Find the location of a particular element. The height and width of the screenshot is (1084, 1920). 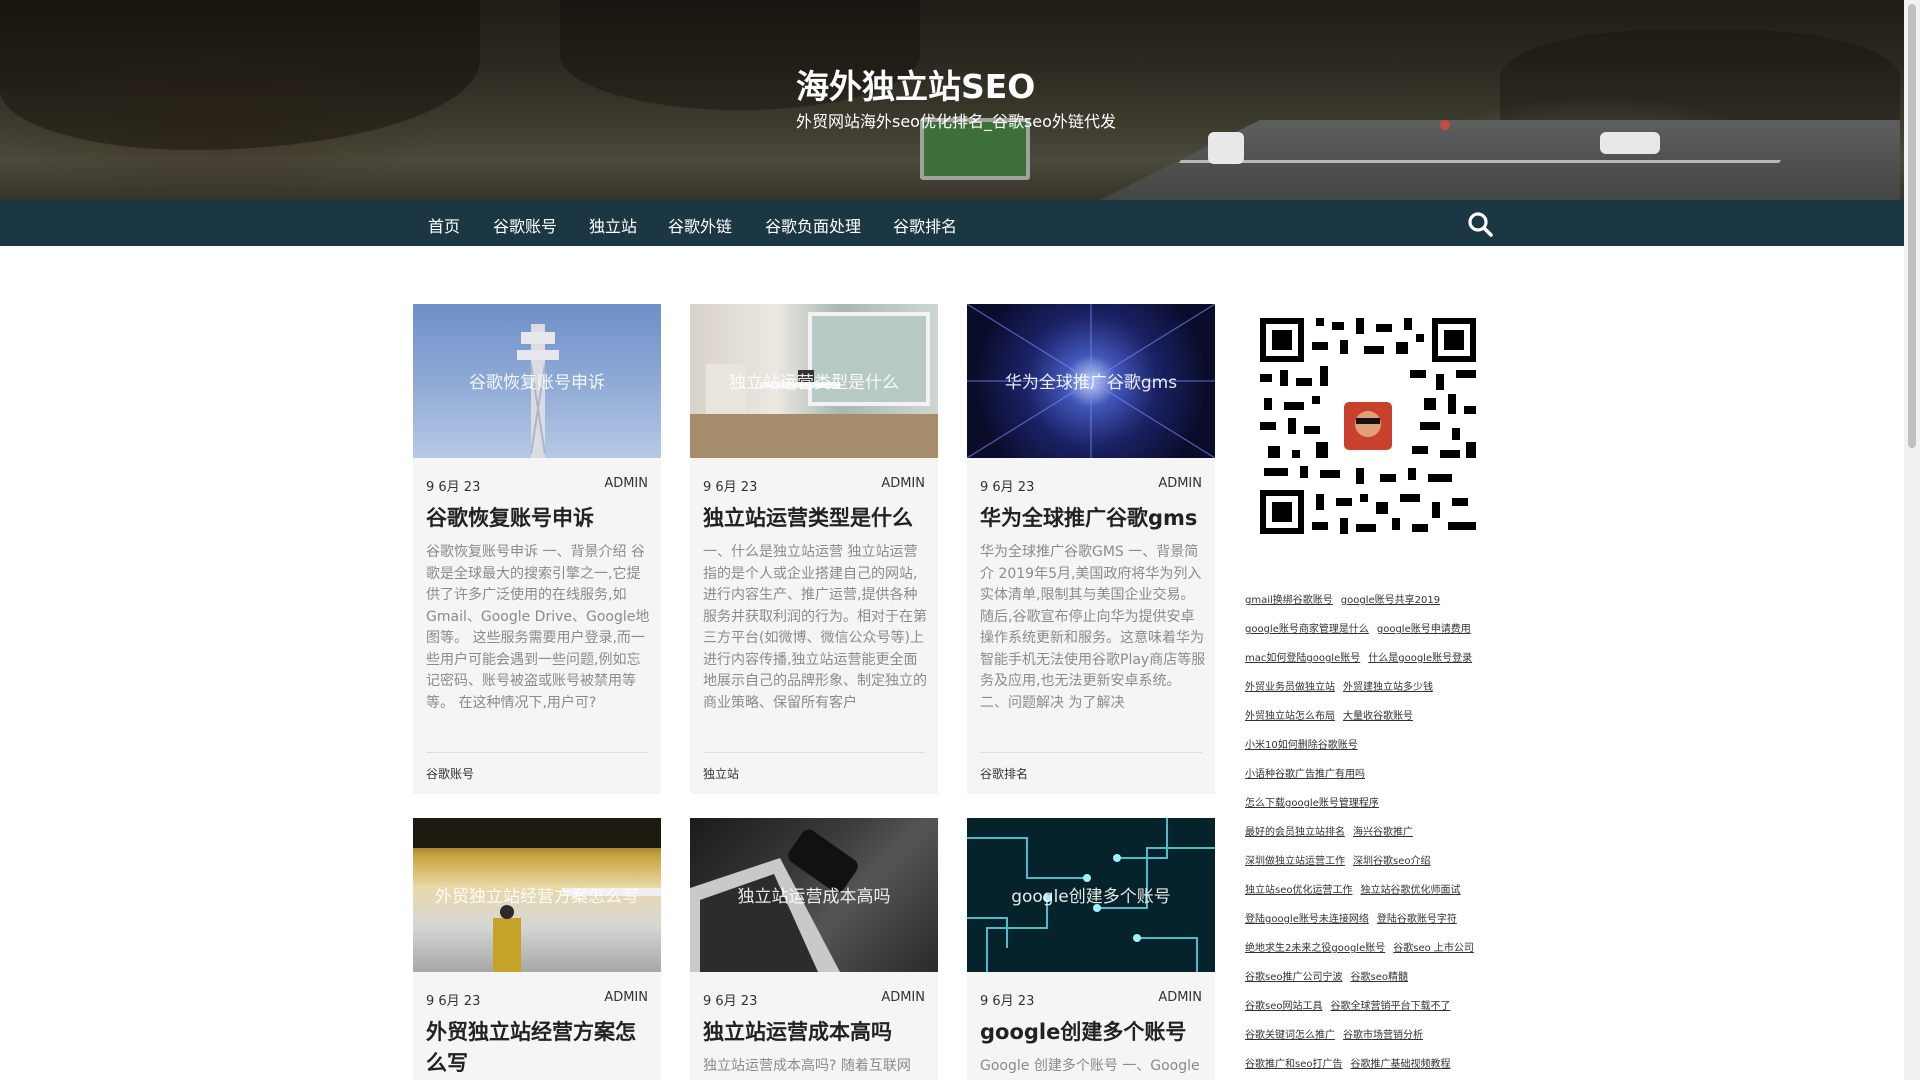

post-title: 华为全球推广谷歌gms is located at coordinates (1093, 518).